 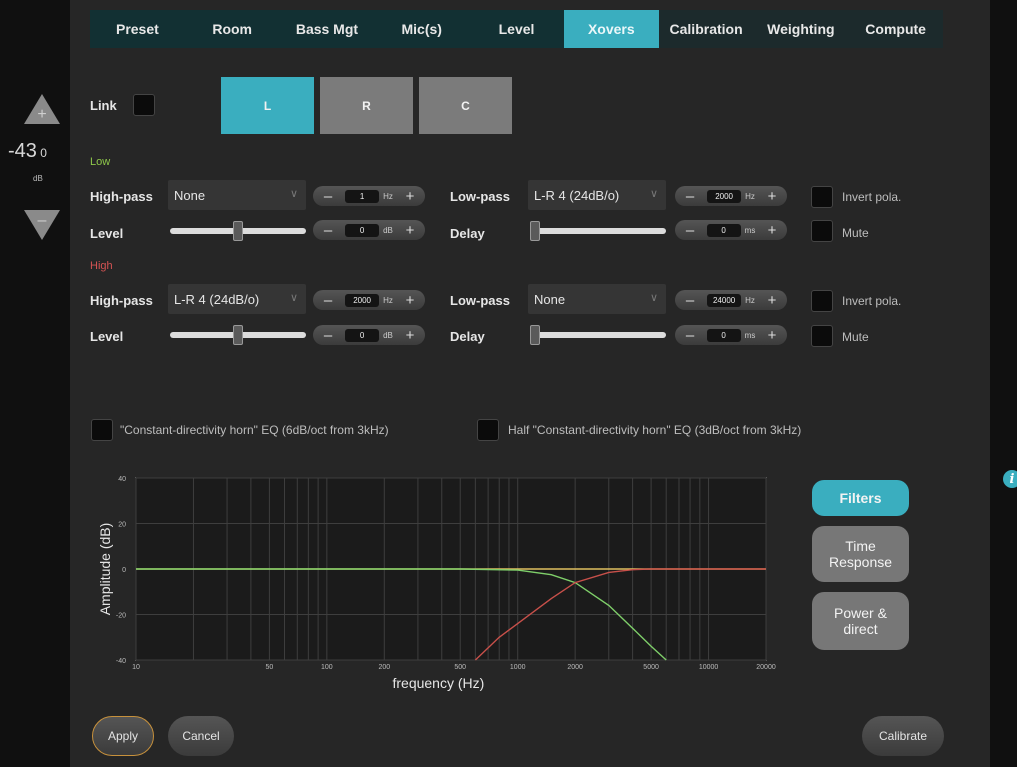 I want to click on low-lowpass-label: Low-pass, so click(x=480, y=196).